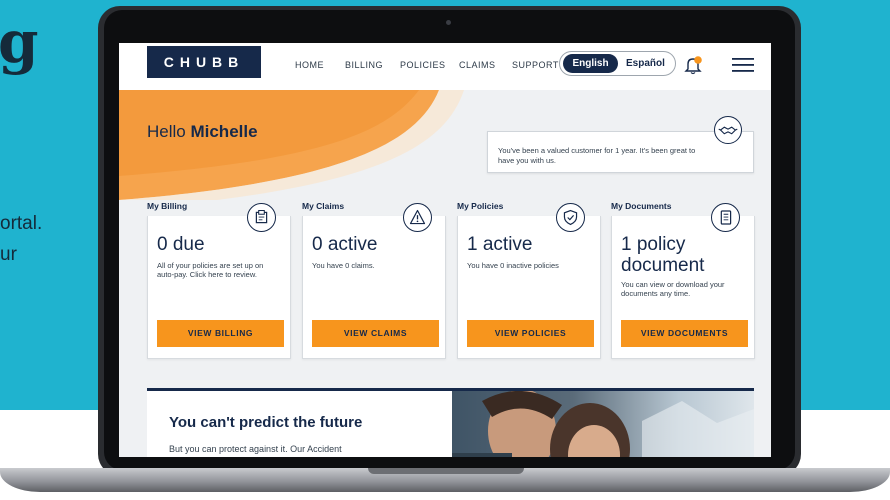 This screenshot has height=500, width=890. I want to click on view-billing-button: VIEW BILLING, so click(220, 333).